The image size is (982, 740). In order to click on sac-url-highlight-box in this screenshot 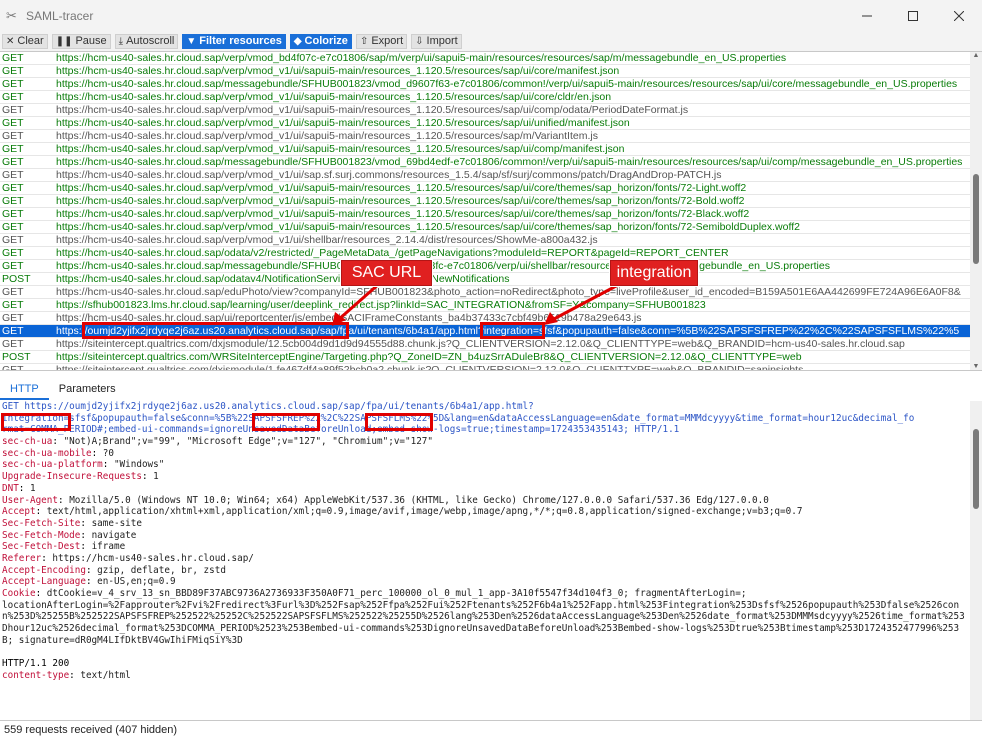, I will do `click(215, 330)`.